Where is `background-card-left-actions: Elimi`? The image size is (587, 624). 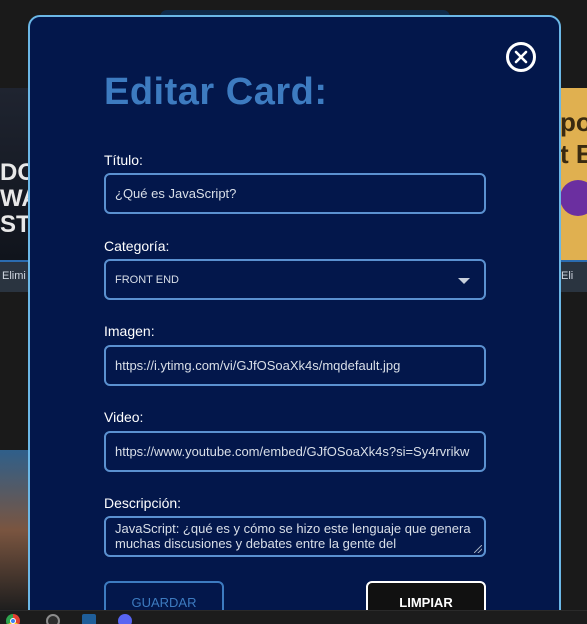
background-card-left-actions: Elimi is located at coordinates (15, 276).